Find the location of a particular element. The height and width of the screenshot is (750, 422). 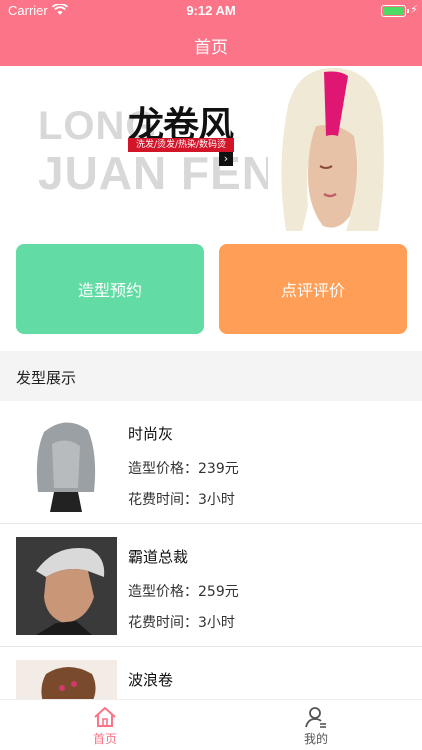

tab-me: 我的 is located at coordinates (316, 726).